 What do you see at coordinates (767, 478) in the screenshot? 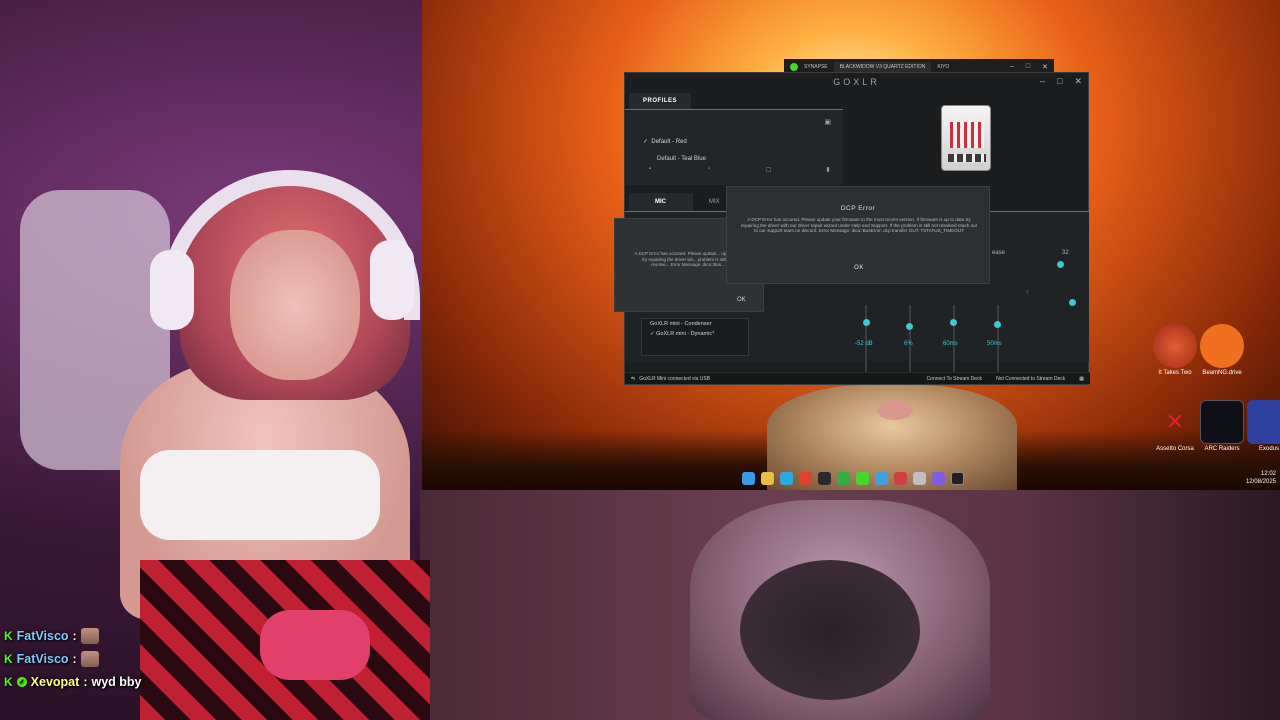
I see `folder-icon` at bounding box center [767, 478].